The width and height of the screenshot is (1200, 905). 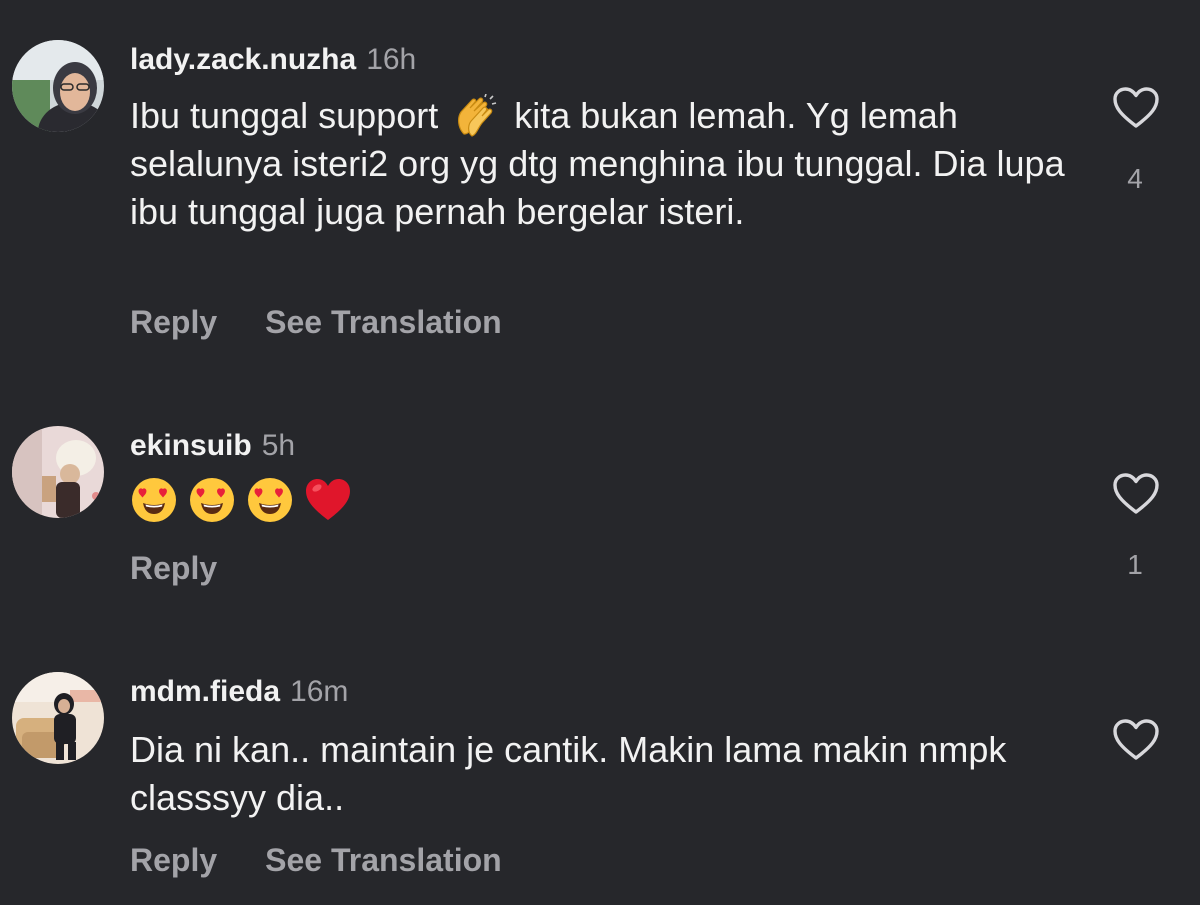 I want to click on avatar, so click(x=58, y=718).